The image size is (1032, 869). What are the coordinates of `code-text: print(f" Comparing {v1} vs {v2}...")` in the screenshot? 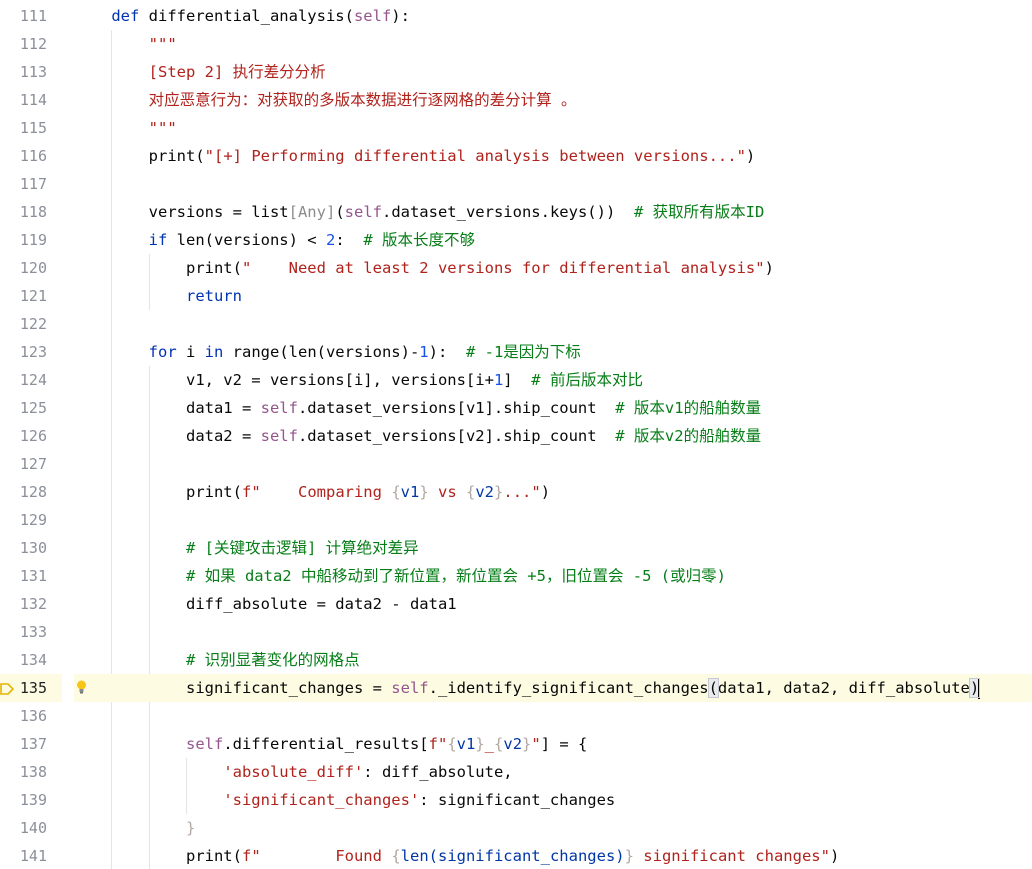 It's located at (312, 492).